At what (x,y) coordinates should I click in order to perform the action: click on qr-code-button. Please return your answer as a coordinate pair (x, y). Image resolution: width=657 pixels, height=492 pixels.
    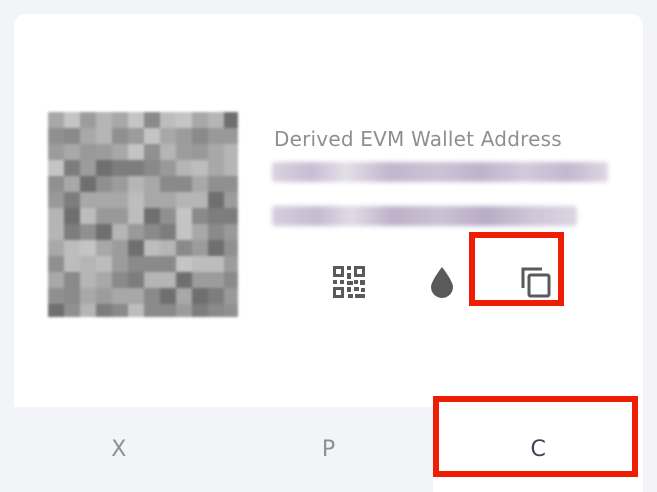
    Looking at the image, I should click on (349, 282).